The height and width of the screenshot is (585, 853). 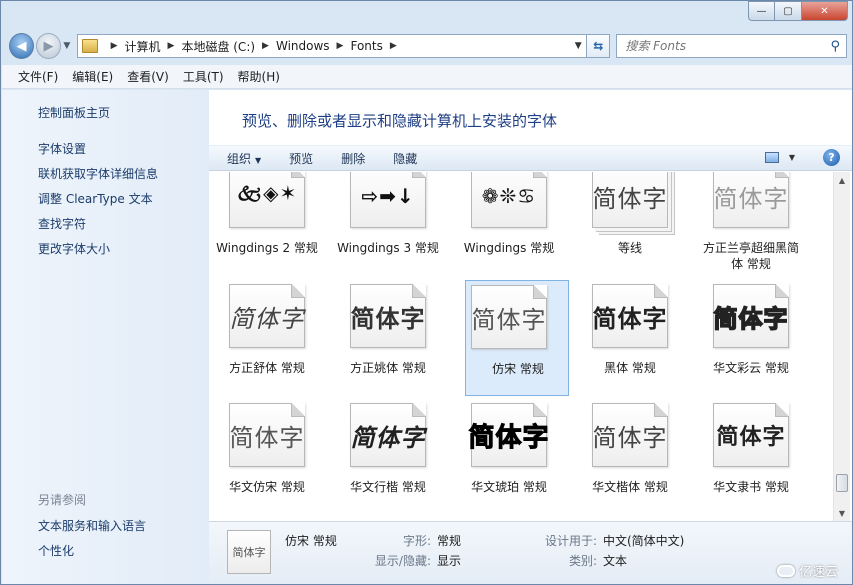 What do you see at coordinates (366, 46) in the screenshot?
I see `breadcrumb-fonts: Fonts` at bounding box center [366, 46].